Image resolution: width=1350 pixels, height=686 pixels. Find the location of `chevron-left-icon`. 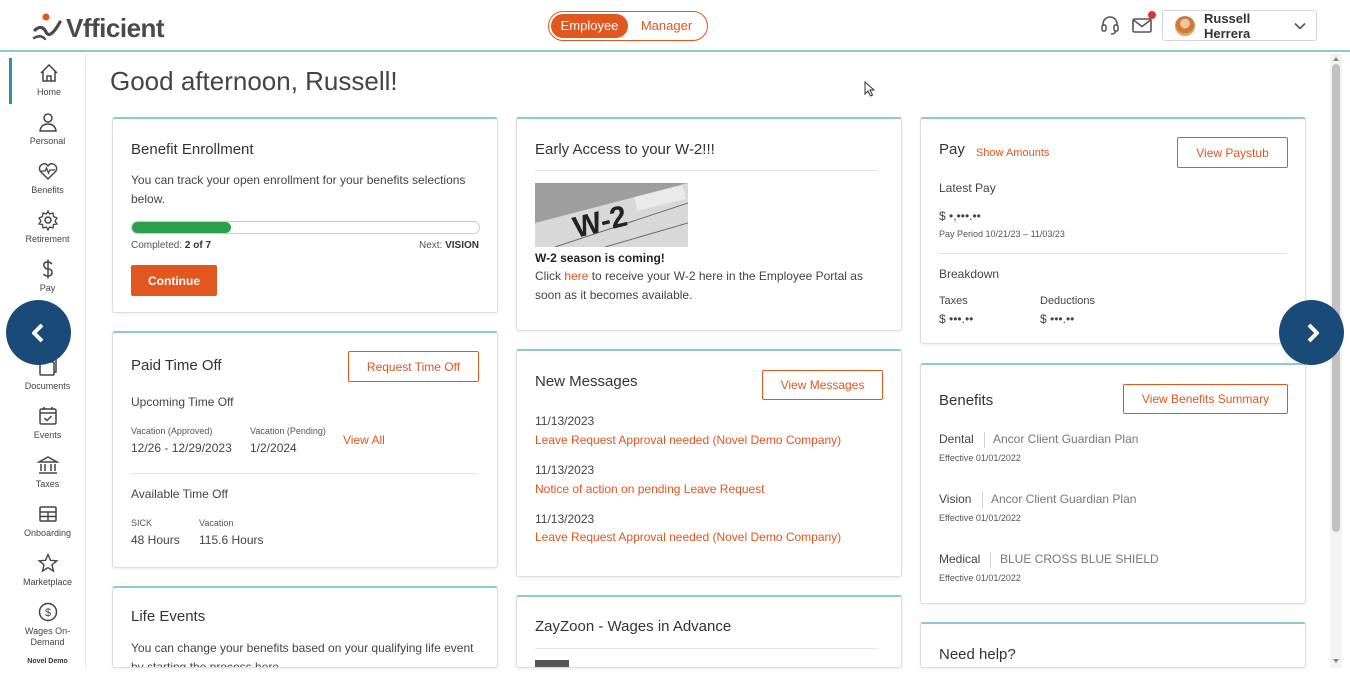

chevron-left-icon is located at coordinates (37, 332).